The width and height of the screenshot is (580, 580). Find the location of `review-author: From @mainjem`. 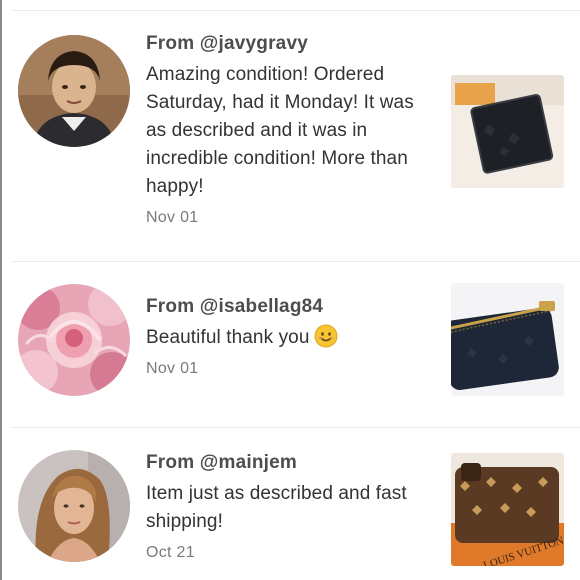

review-author: From @mainjem is located at coordinates (290, 463).